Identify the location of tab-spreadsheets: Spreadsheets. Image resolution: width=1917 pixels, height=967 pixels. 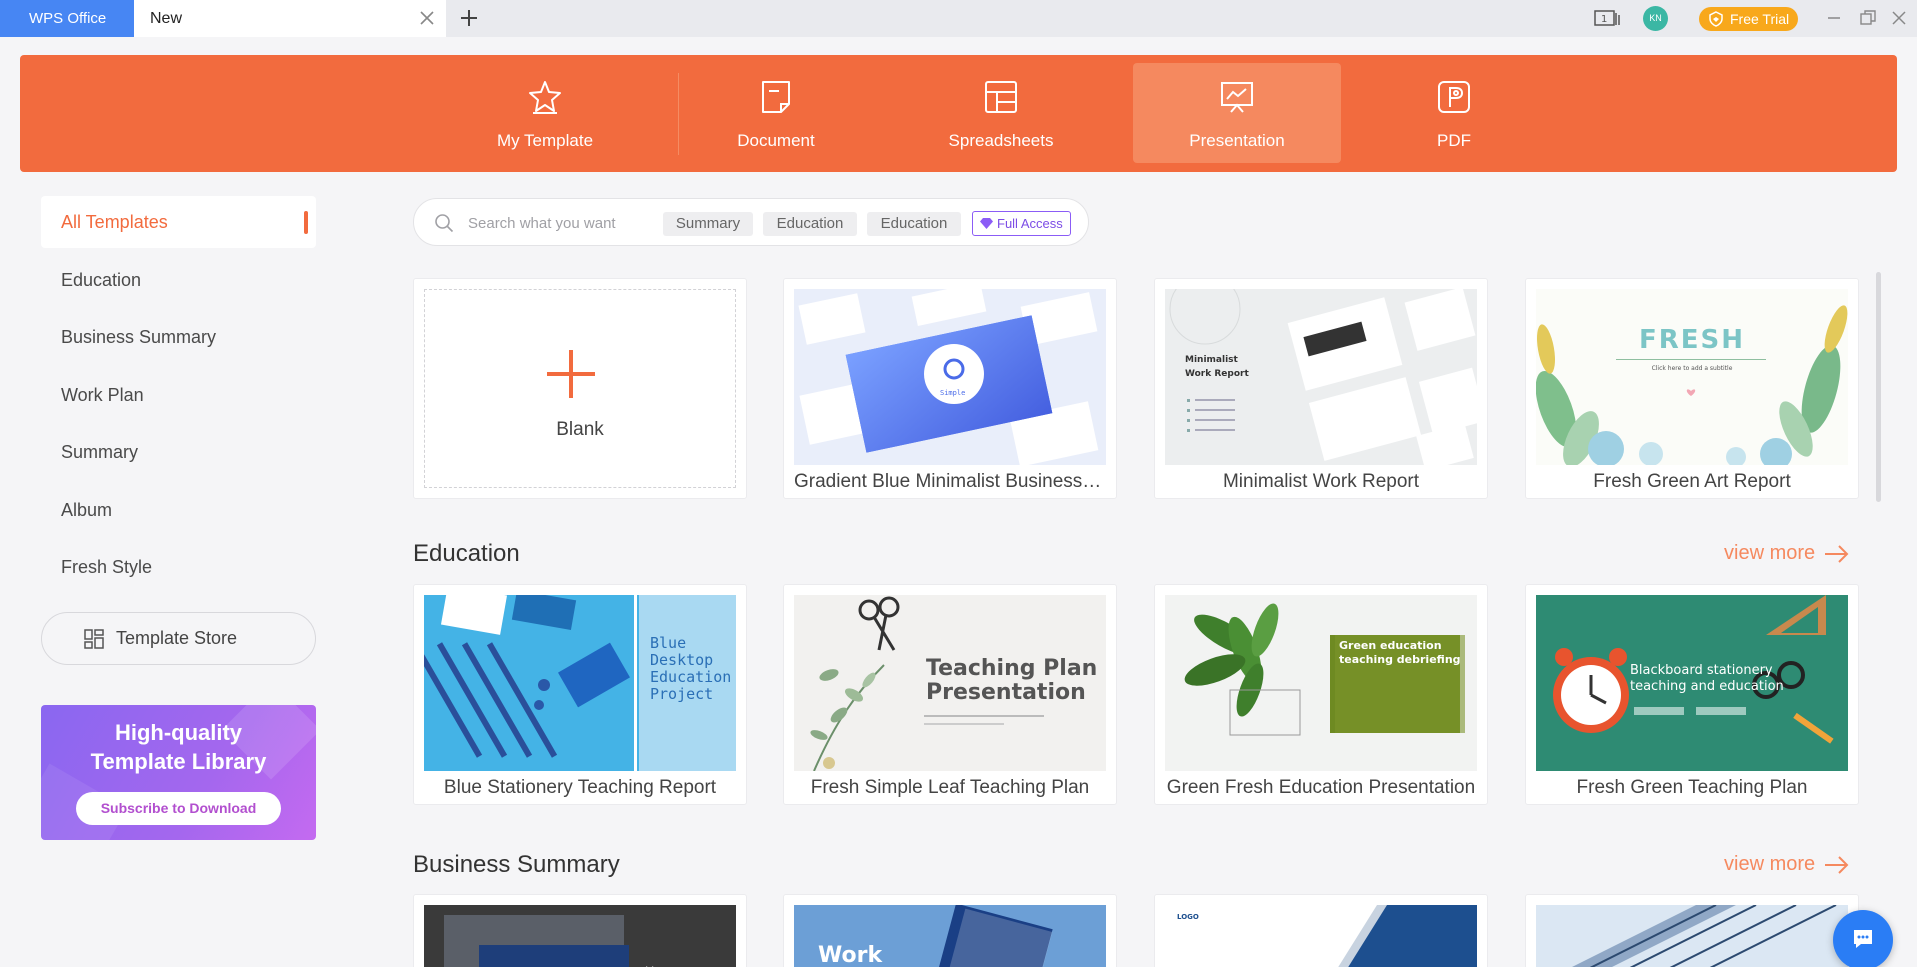
(1001, 113).